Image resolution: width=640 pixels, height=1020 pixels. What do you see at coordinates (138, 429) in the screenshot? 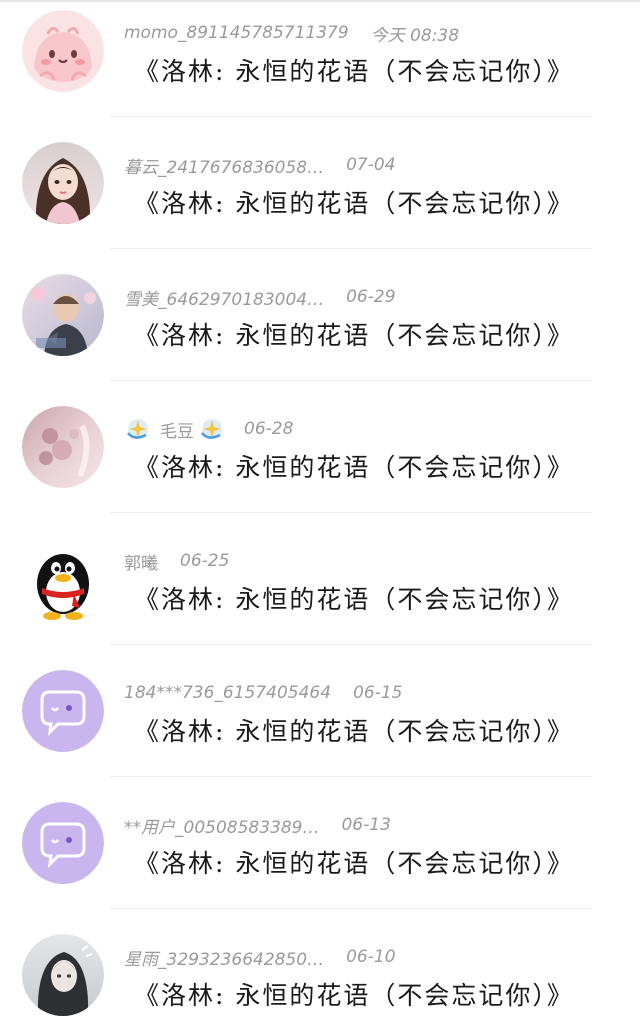
I see `sparkle-emoji-left` at bounding box center [138, 429].